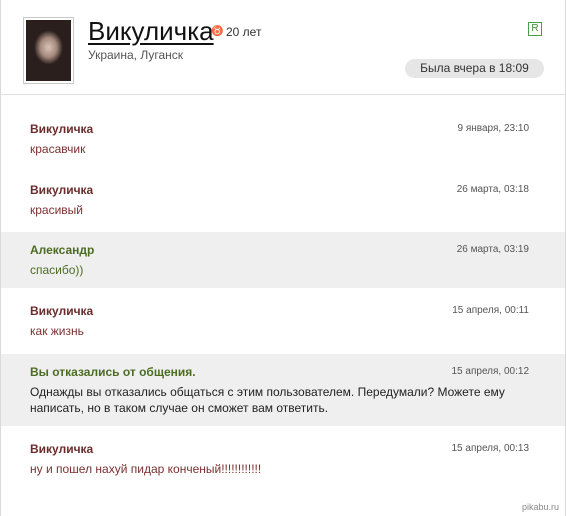 Image resolution: width=566 pixels, height=516 pixels. I want to click on profile-age: 20 лет, so click(244, 32).